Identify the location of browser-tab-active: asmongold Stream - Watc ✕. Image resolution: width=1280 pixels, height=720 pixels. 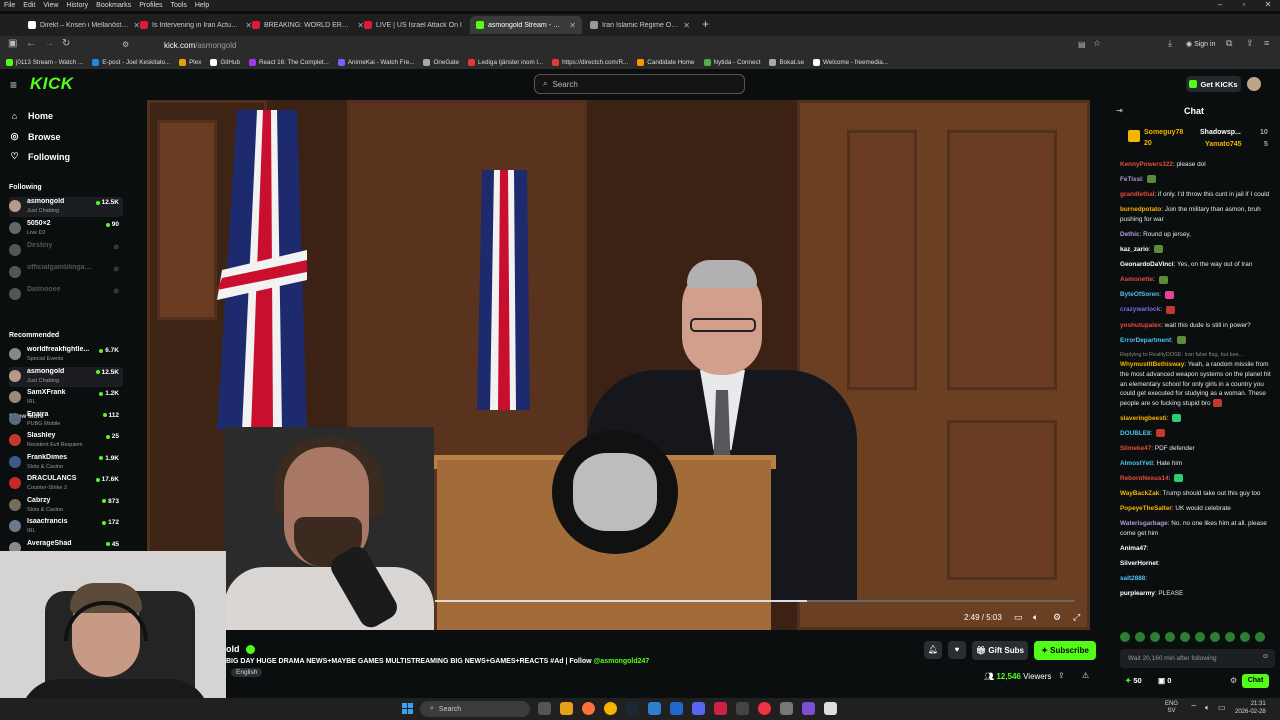
(526, 25).